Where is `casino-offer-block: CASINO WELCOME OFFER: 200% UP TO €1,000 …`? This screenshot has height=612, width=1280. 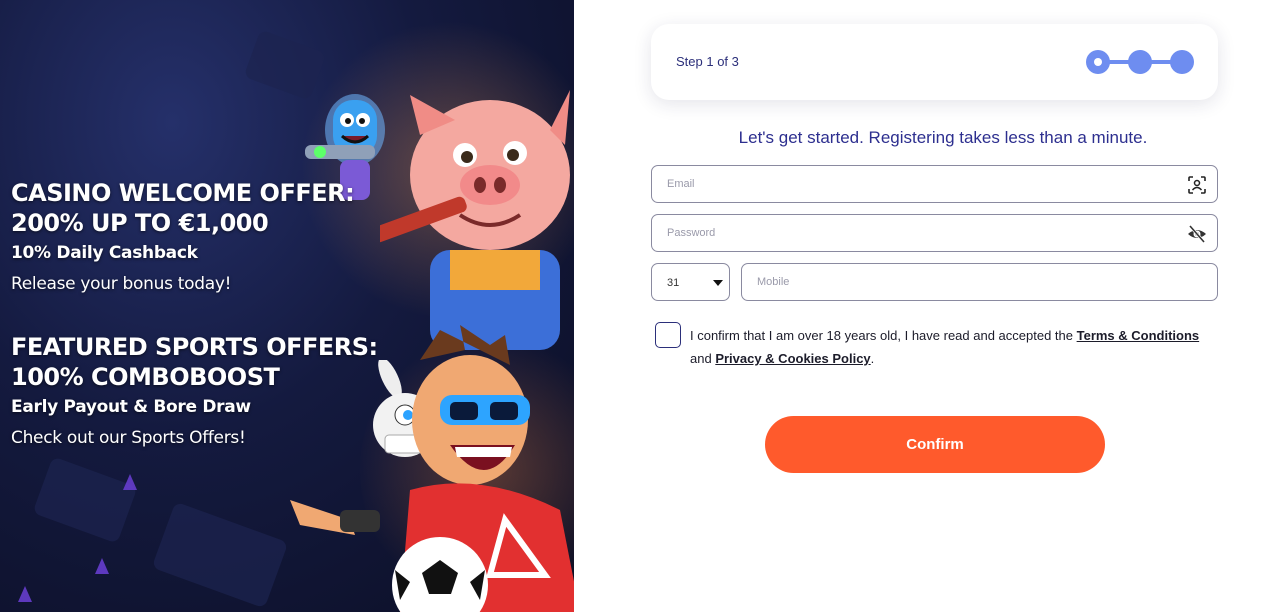
casino-offer-block: CASINO WELCOME OFFER: 200% UP TO €1,000 … is located at coordinates (183, 239).